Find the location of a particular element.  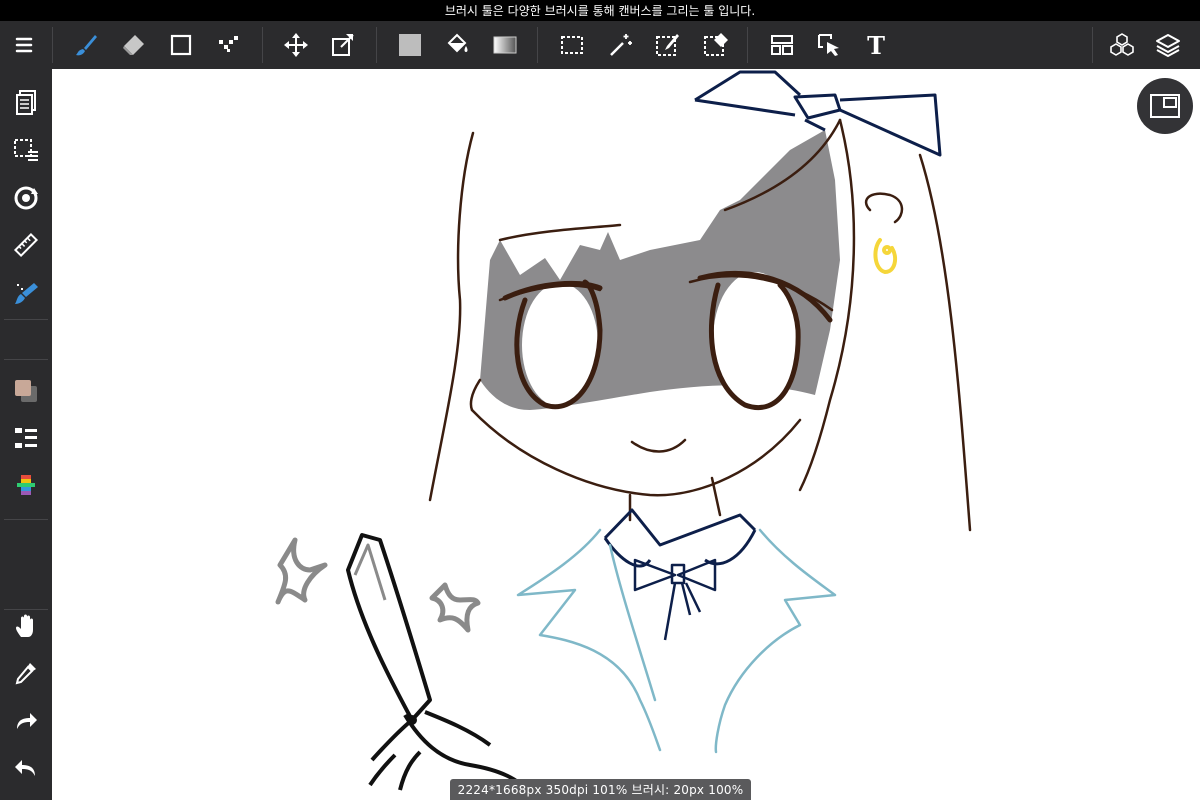

navigator-button is located at coordinates (1165, 106).